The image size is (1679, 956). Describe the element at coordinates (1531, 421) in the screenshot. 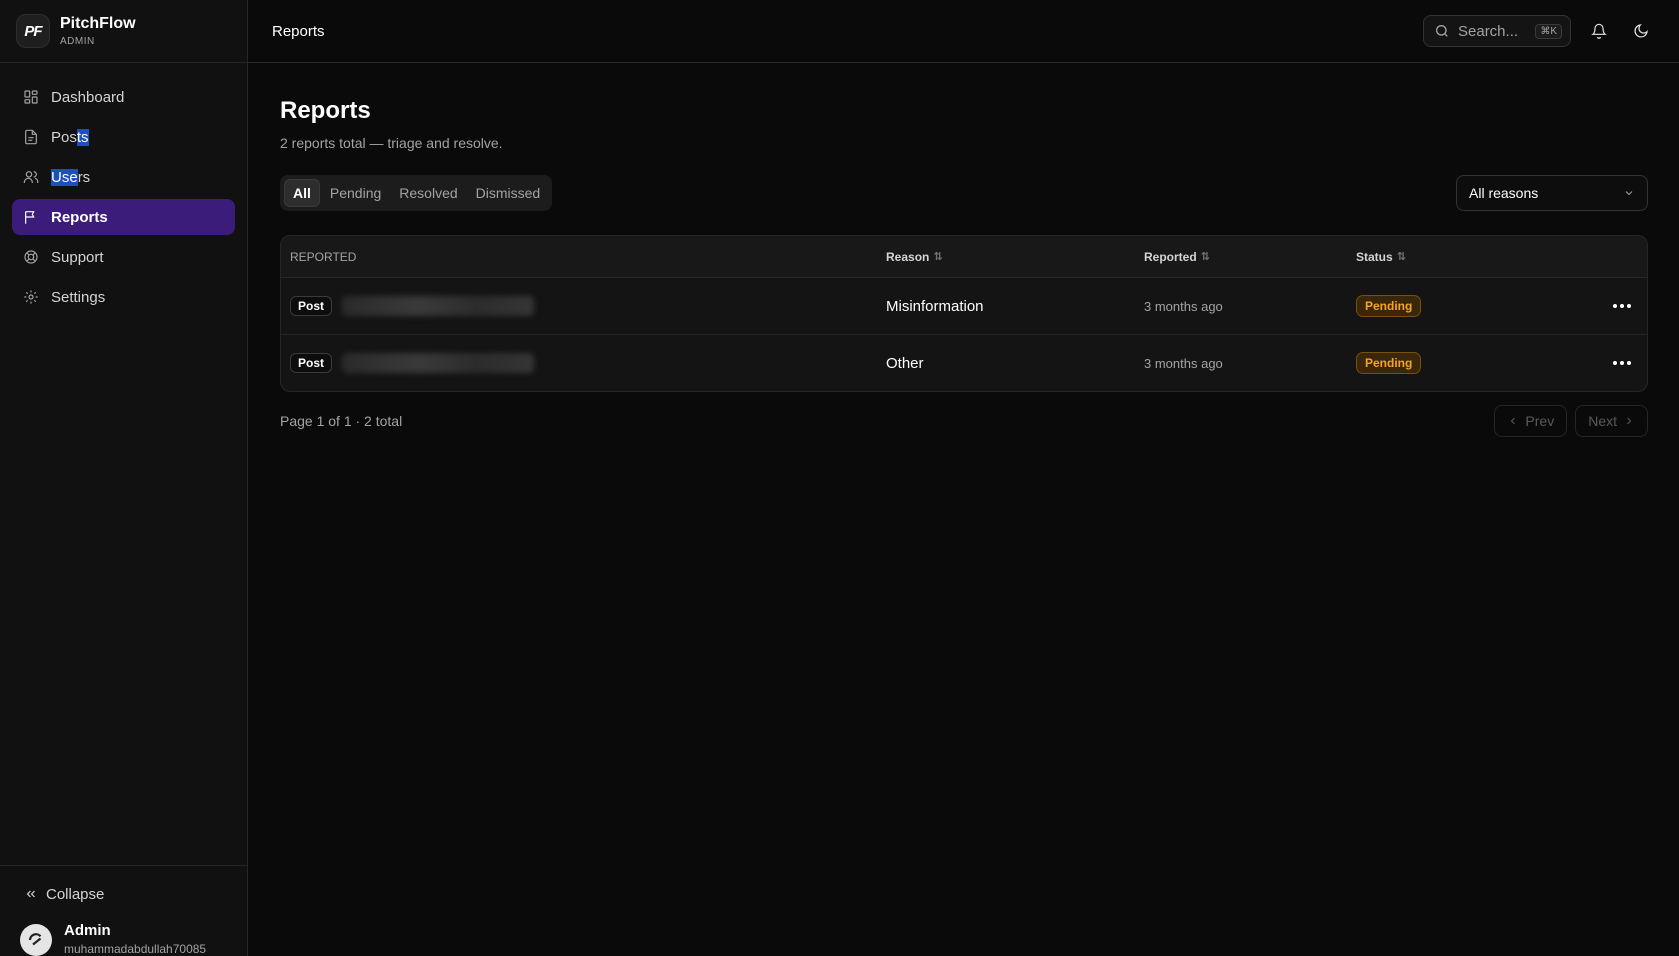

I see `prev-button: Prev` at that location.